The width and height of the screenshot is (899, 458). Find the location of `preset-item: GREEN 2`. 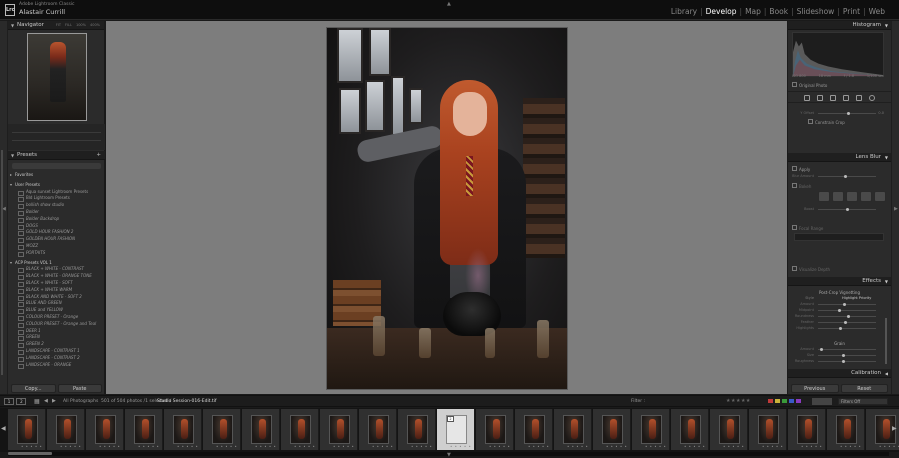

preset-item: GREEN 2 is located at coordinates (56, 344).